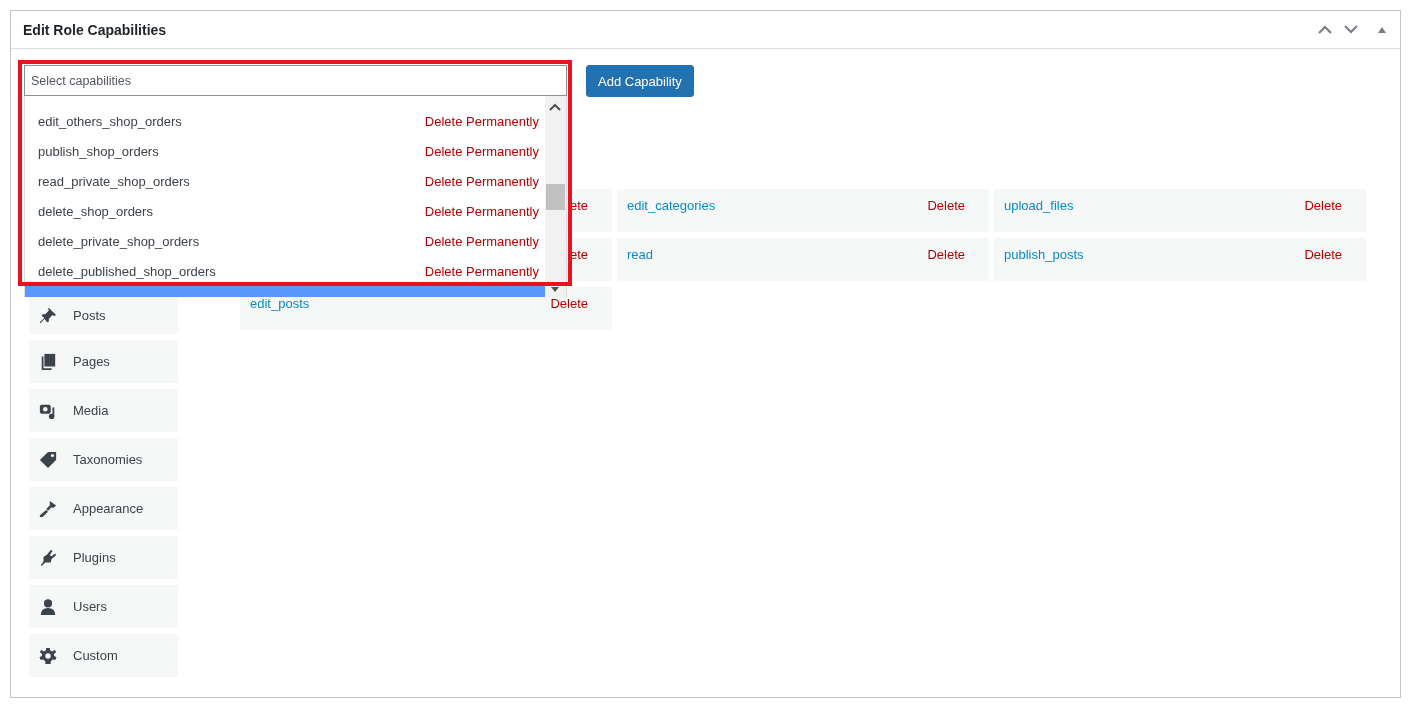  Describe the element at coordinates (640, 81) in the screenshot. I see `add-capability-button: Add Capability` at that location.